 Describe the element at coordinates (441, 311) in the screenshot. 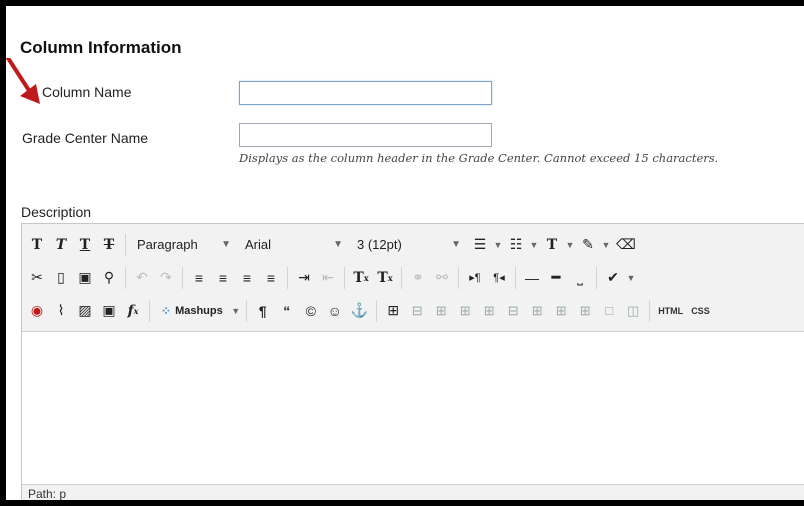

I see `table-row-after-icon: ⊞` at that location.